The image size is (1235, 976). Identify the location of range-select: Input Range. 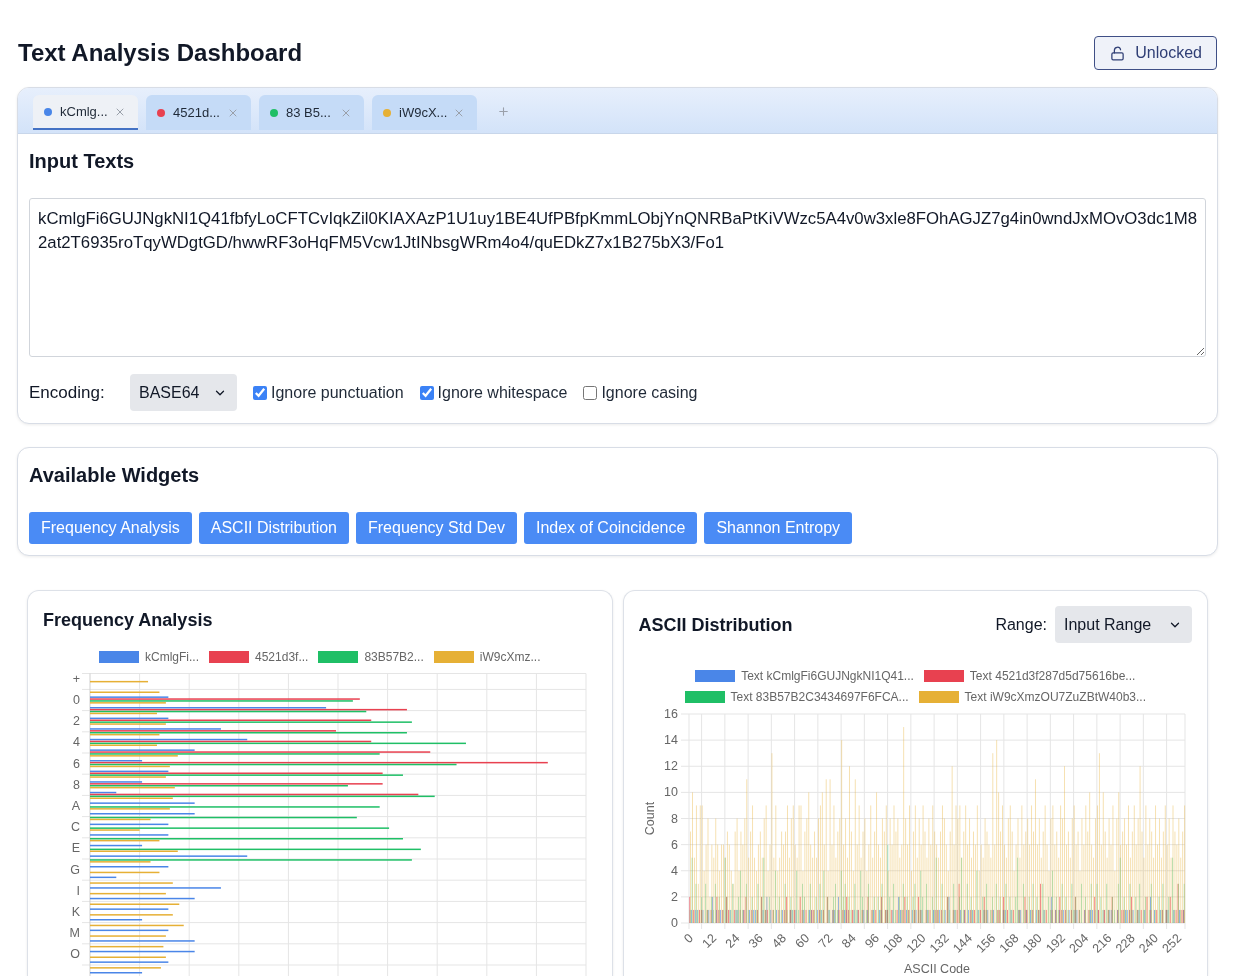
(1123, 624).